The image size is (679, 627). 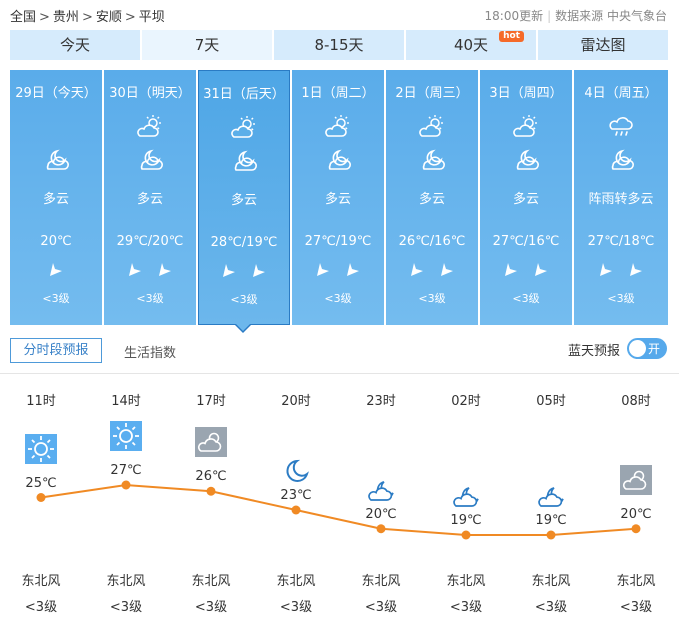 What do you see at coordinates (56, 350) in the screenshot?
I see `tab-hourly-forecast: 分时段预报` at bounding box center [56, 350].